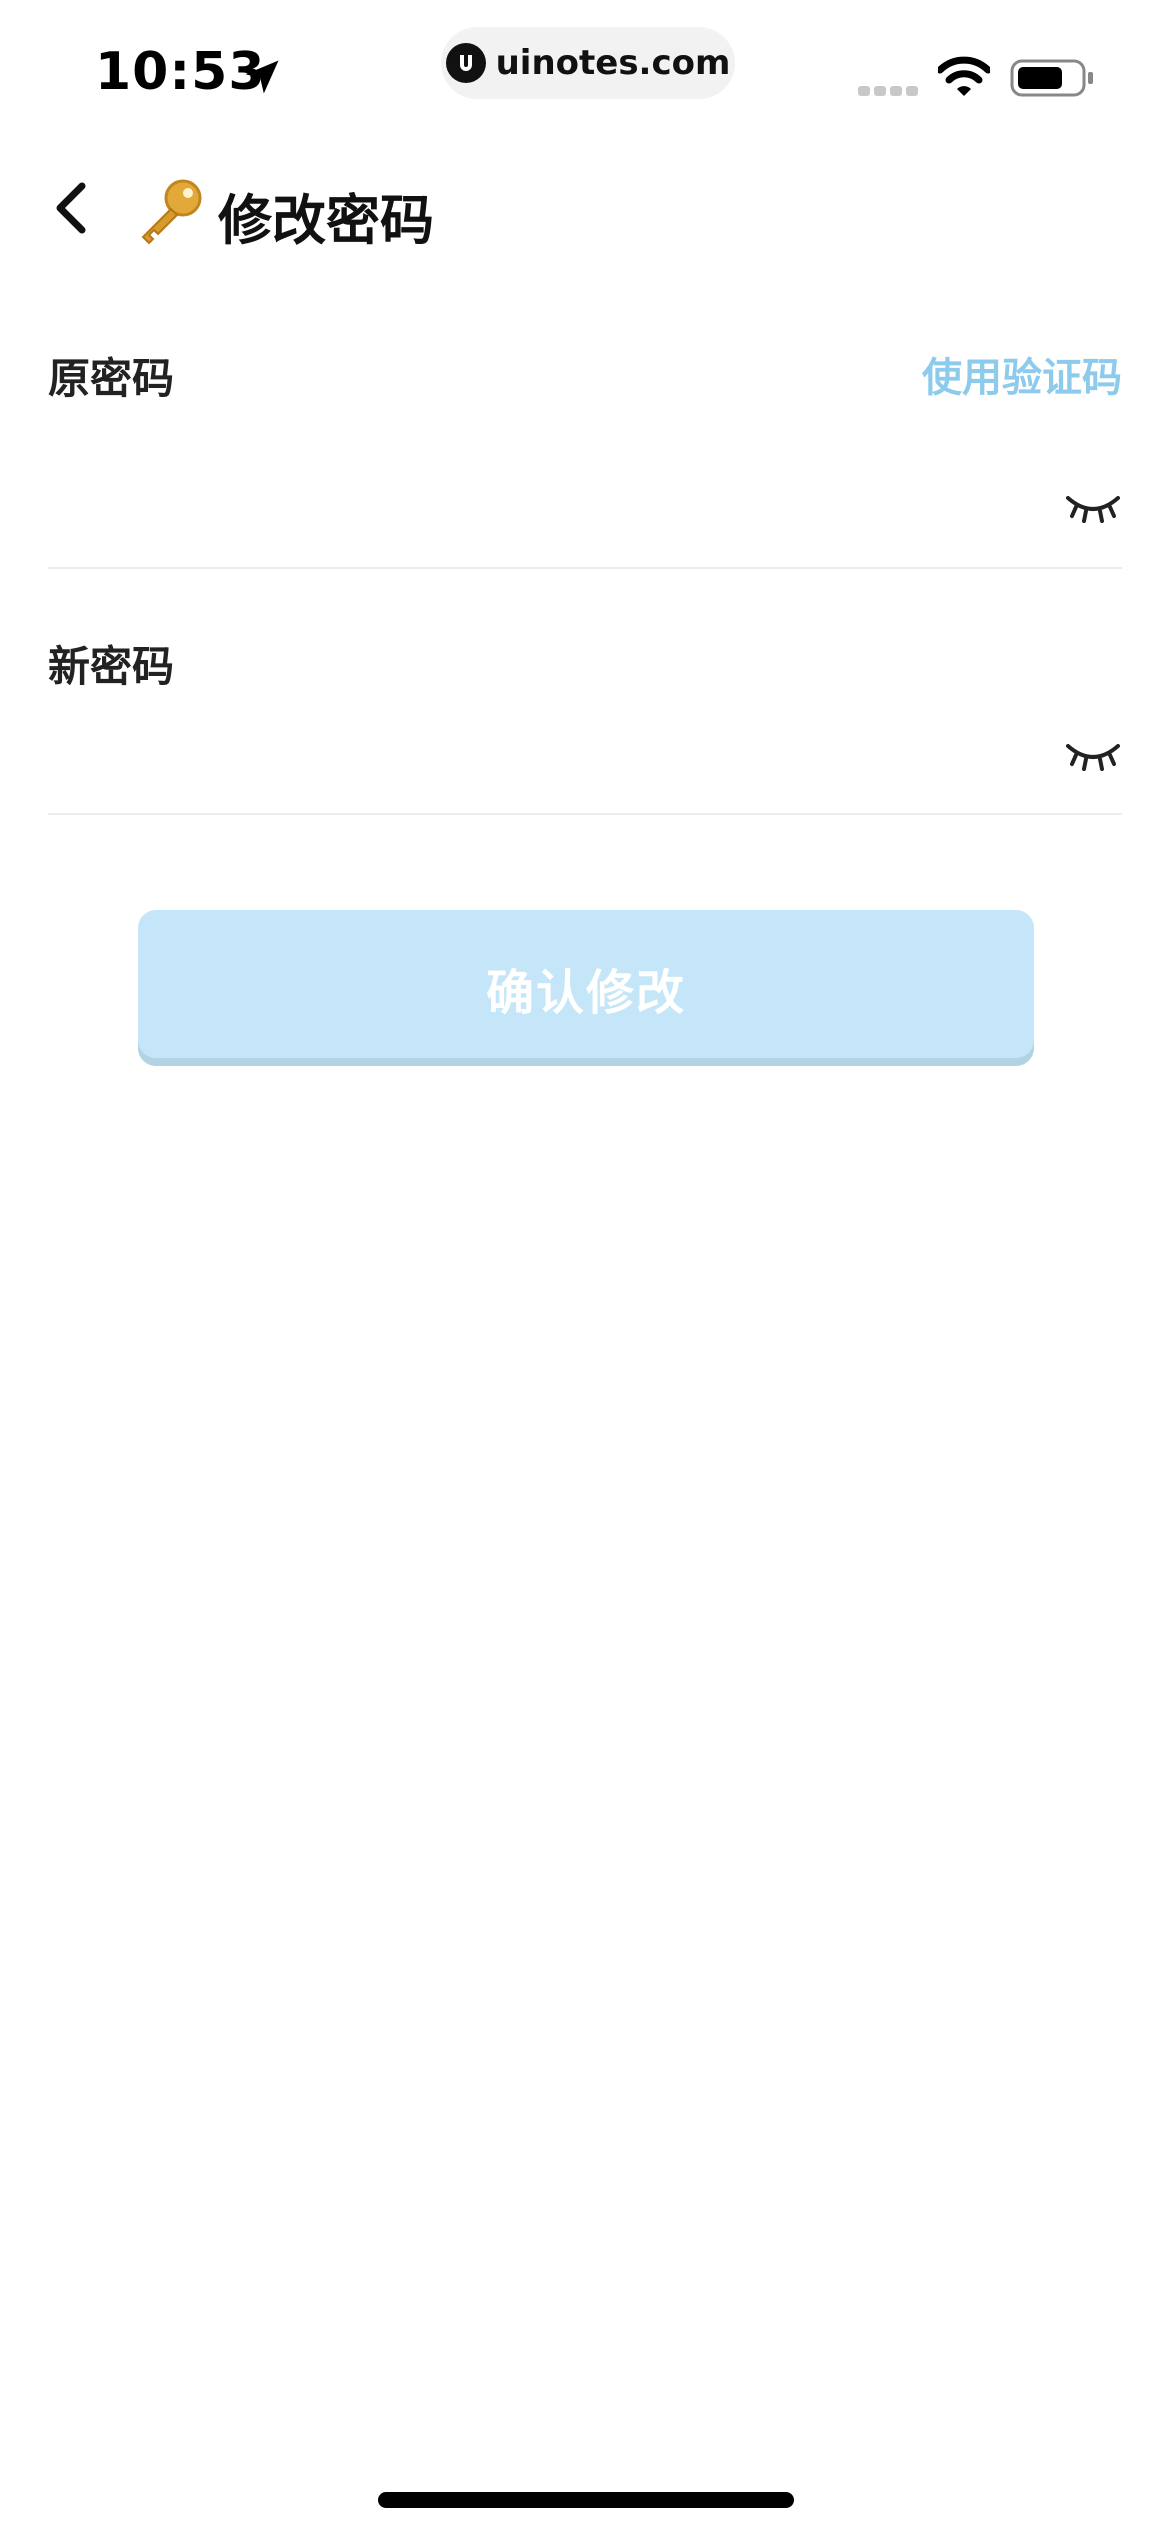 Image resolution: width=1170 pixels, height=2532 pixels. What do you see at coordinates (1051, 78) in the screenshot?
I see `battery-icon` at bounding box center [1051, 78].